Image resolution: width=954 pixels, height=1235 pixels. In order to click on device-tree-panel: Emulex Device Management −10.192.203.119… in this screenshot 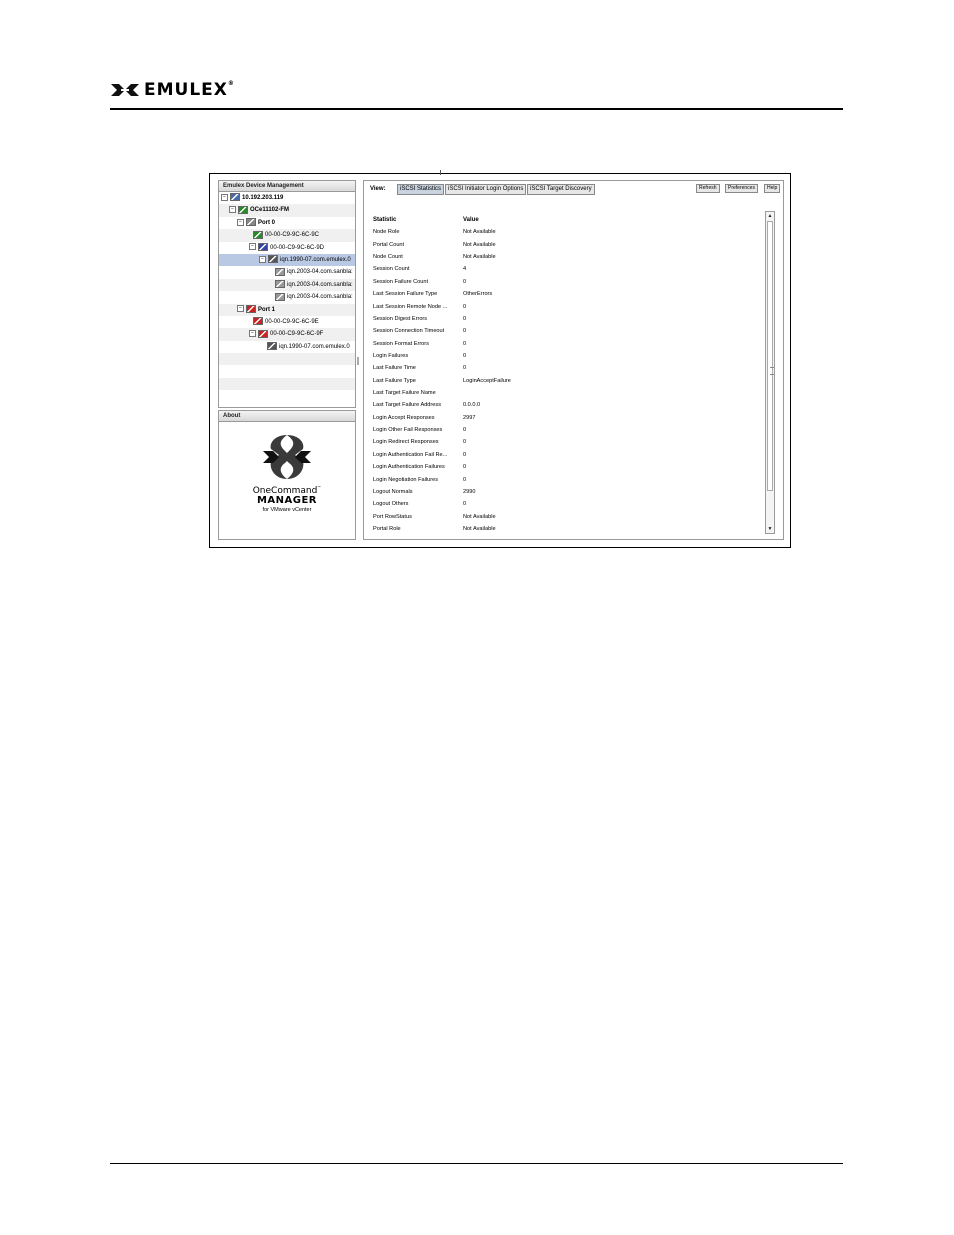, I will do `click(287, 294)`.